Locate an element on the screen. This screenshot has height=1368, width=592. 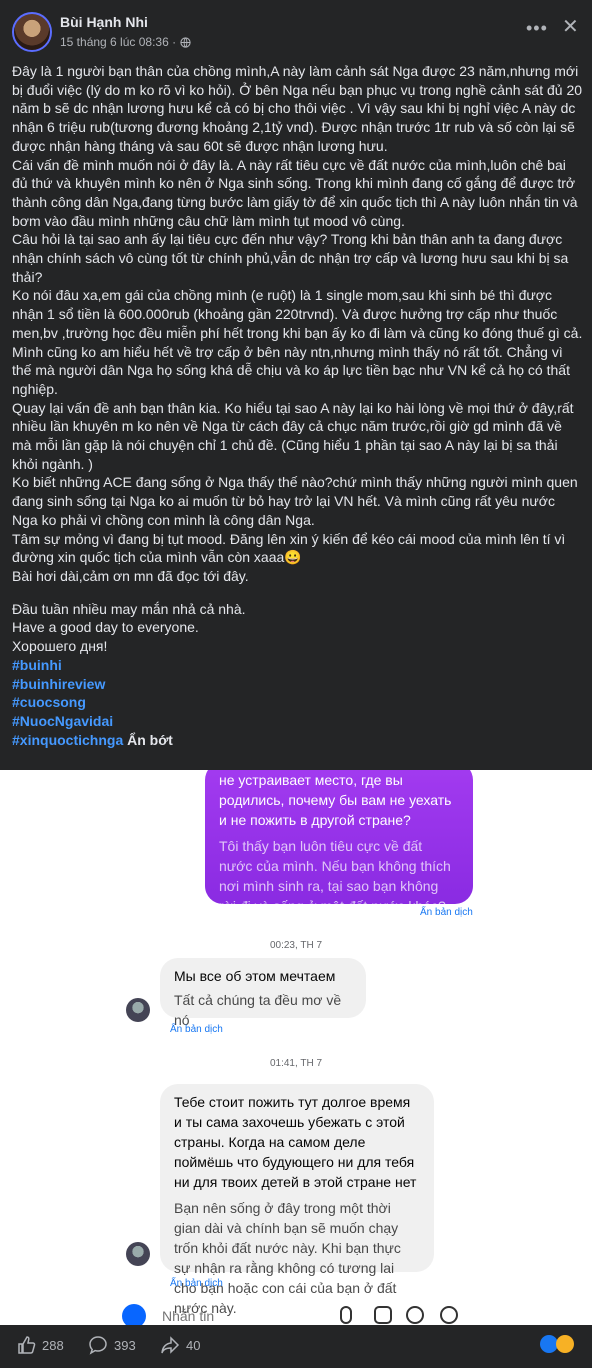
post-paragraph: Bài hơi dài,cảm ơn mn đã đọc tới đây. is located at coordinates (130, 575).